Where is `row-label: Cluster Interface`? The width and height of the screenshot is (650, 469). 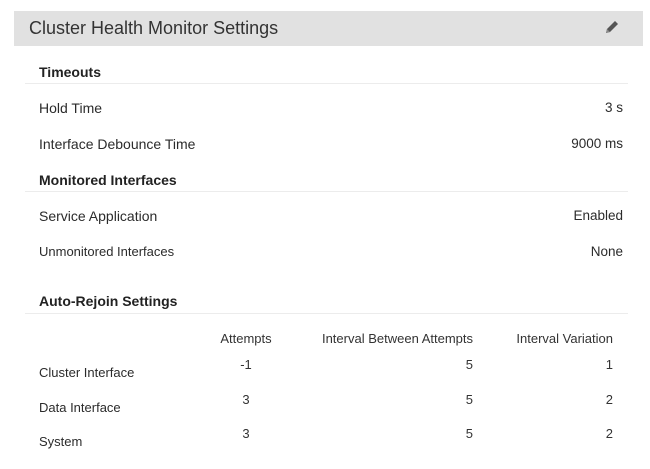
row-label: Cluster Interface is located at coordinates (87, 372).